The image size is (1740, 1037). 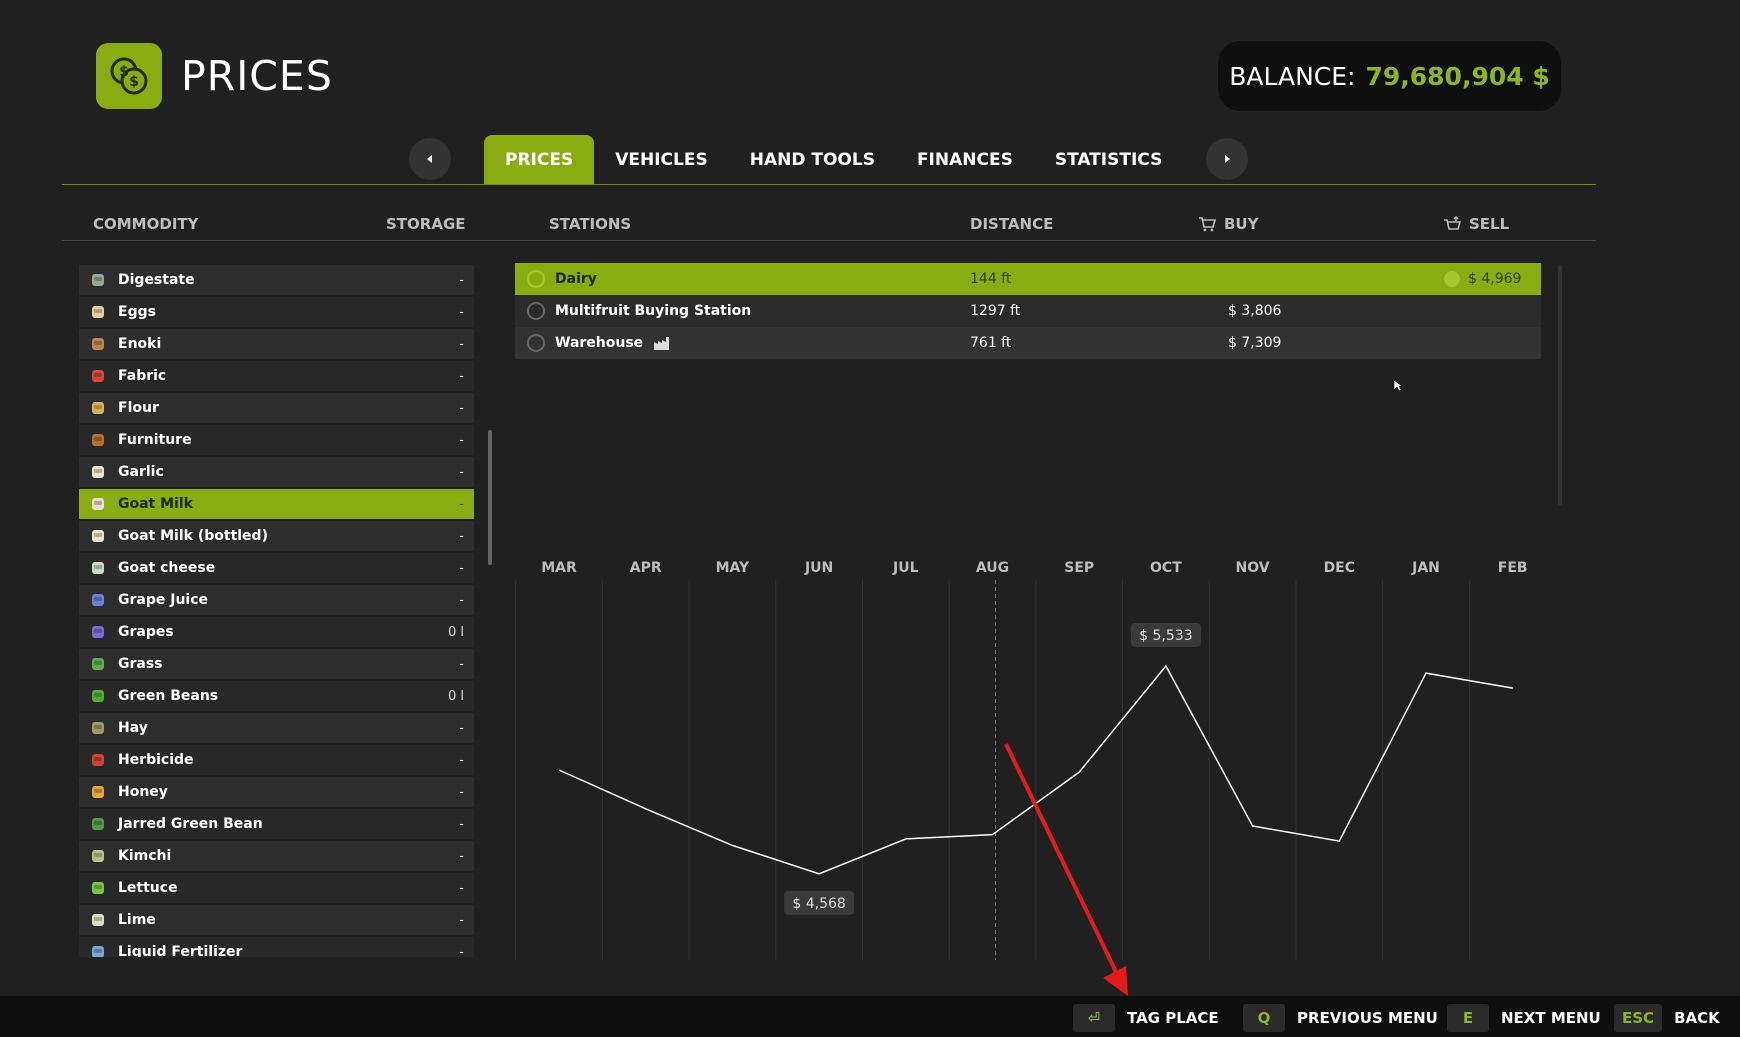 I want to click on station-name-cell: Dairy, so click(x=576, y=279).